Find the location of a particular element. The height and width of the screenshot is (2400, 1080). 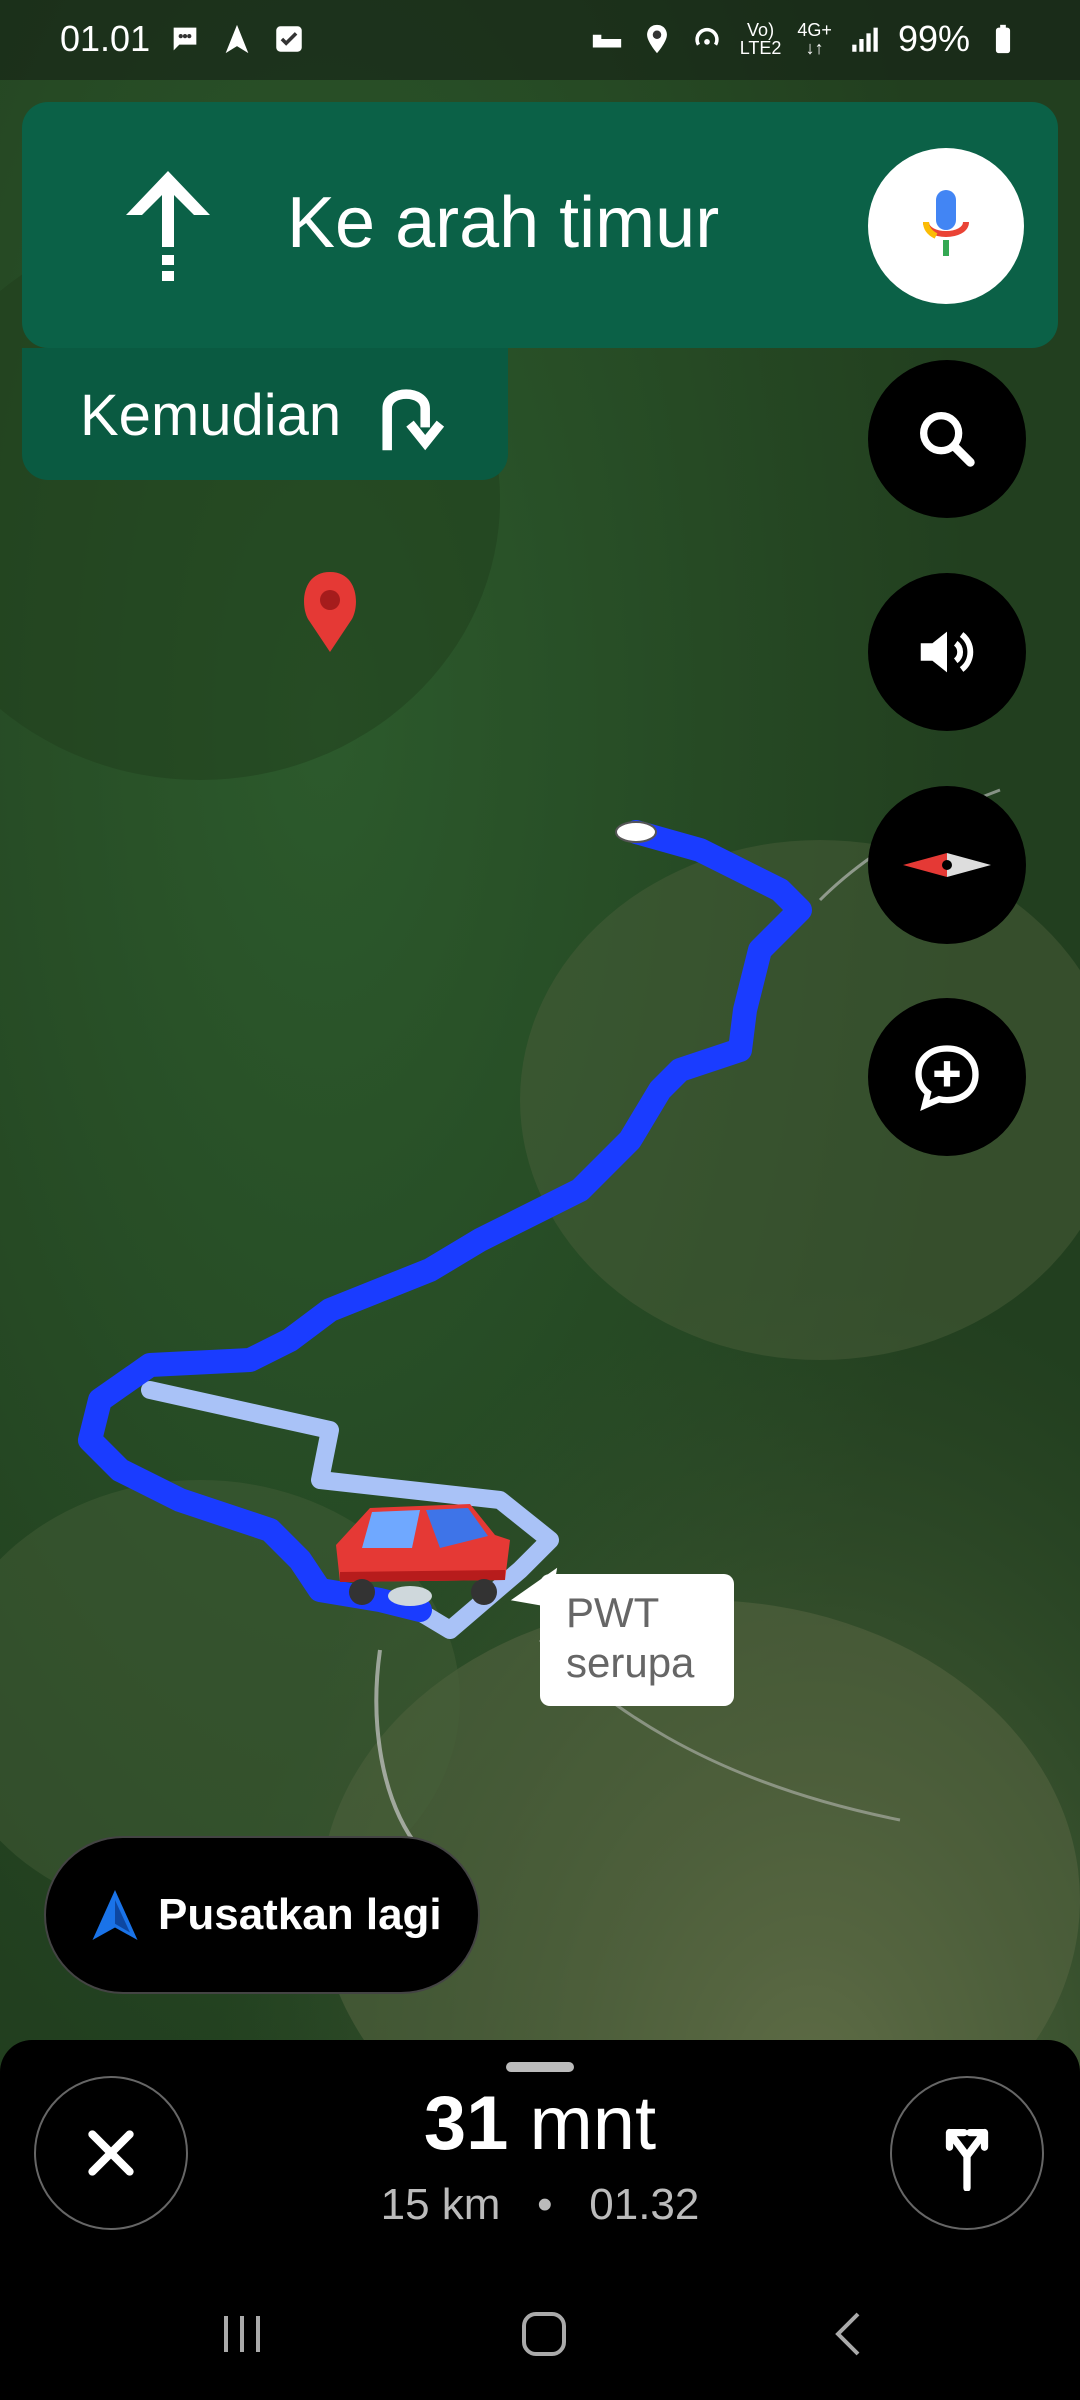

recenter-label: Pusatkan lagi is located at coordinates (300, 1914).